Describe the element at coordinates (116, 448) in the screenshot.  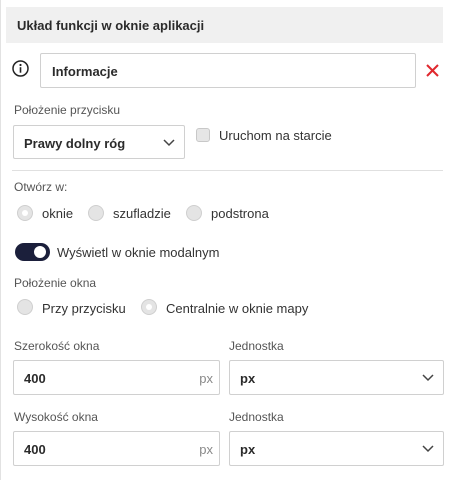
I see `height-input: 400 px` at that location.